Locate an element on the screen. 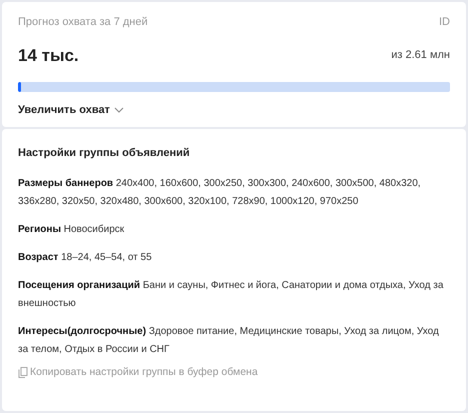 The height and width of the screenshot is (413, 468). setting-row-text: Интересы(долгосрочные) Здоровое питание, Медицинские товары, Уход за лицом, Уход за телом, Отдых в России и СНГ is located at coordinates (229, 341).